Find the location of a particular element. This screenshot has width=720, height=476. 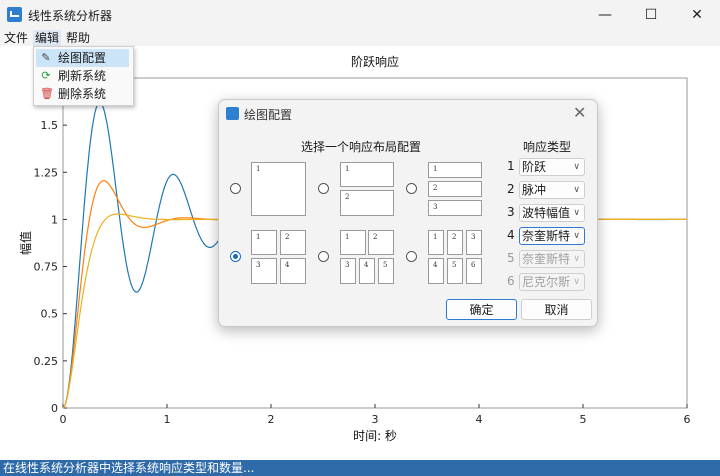

x-tick-label: 3 is located at coordinates (375, 419).